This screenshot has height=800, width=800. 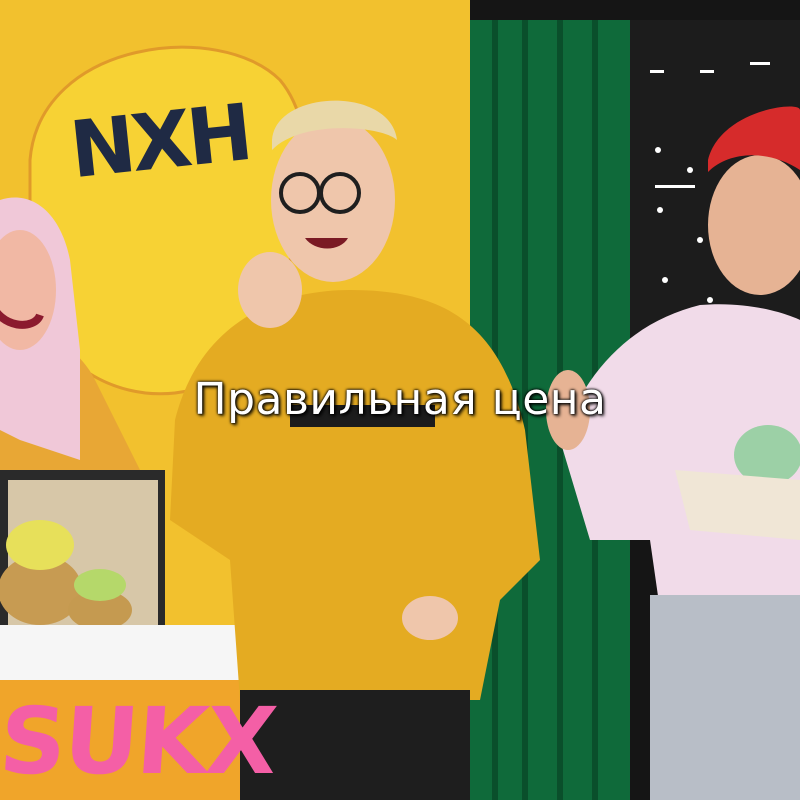 I want to click on counter-top, so click(x=120, y=655).